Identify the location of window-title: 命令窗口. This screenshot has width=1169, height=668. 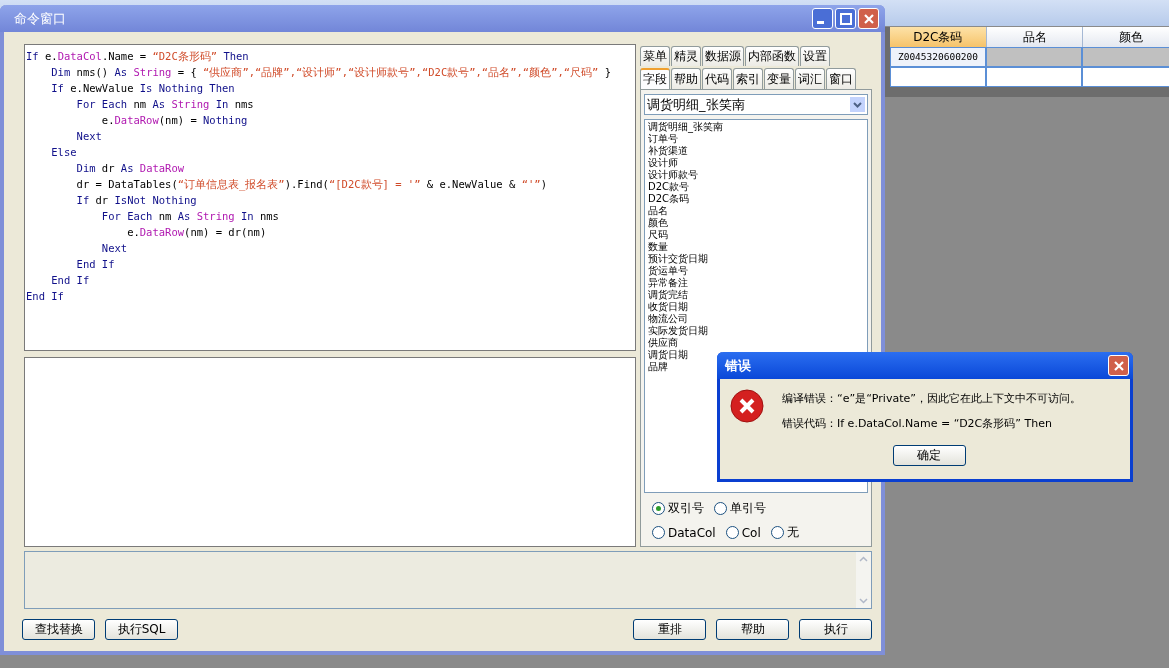
(40, 18).